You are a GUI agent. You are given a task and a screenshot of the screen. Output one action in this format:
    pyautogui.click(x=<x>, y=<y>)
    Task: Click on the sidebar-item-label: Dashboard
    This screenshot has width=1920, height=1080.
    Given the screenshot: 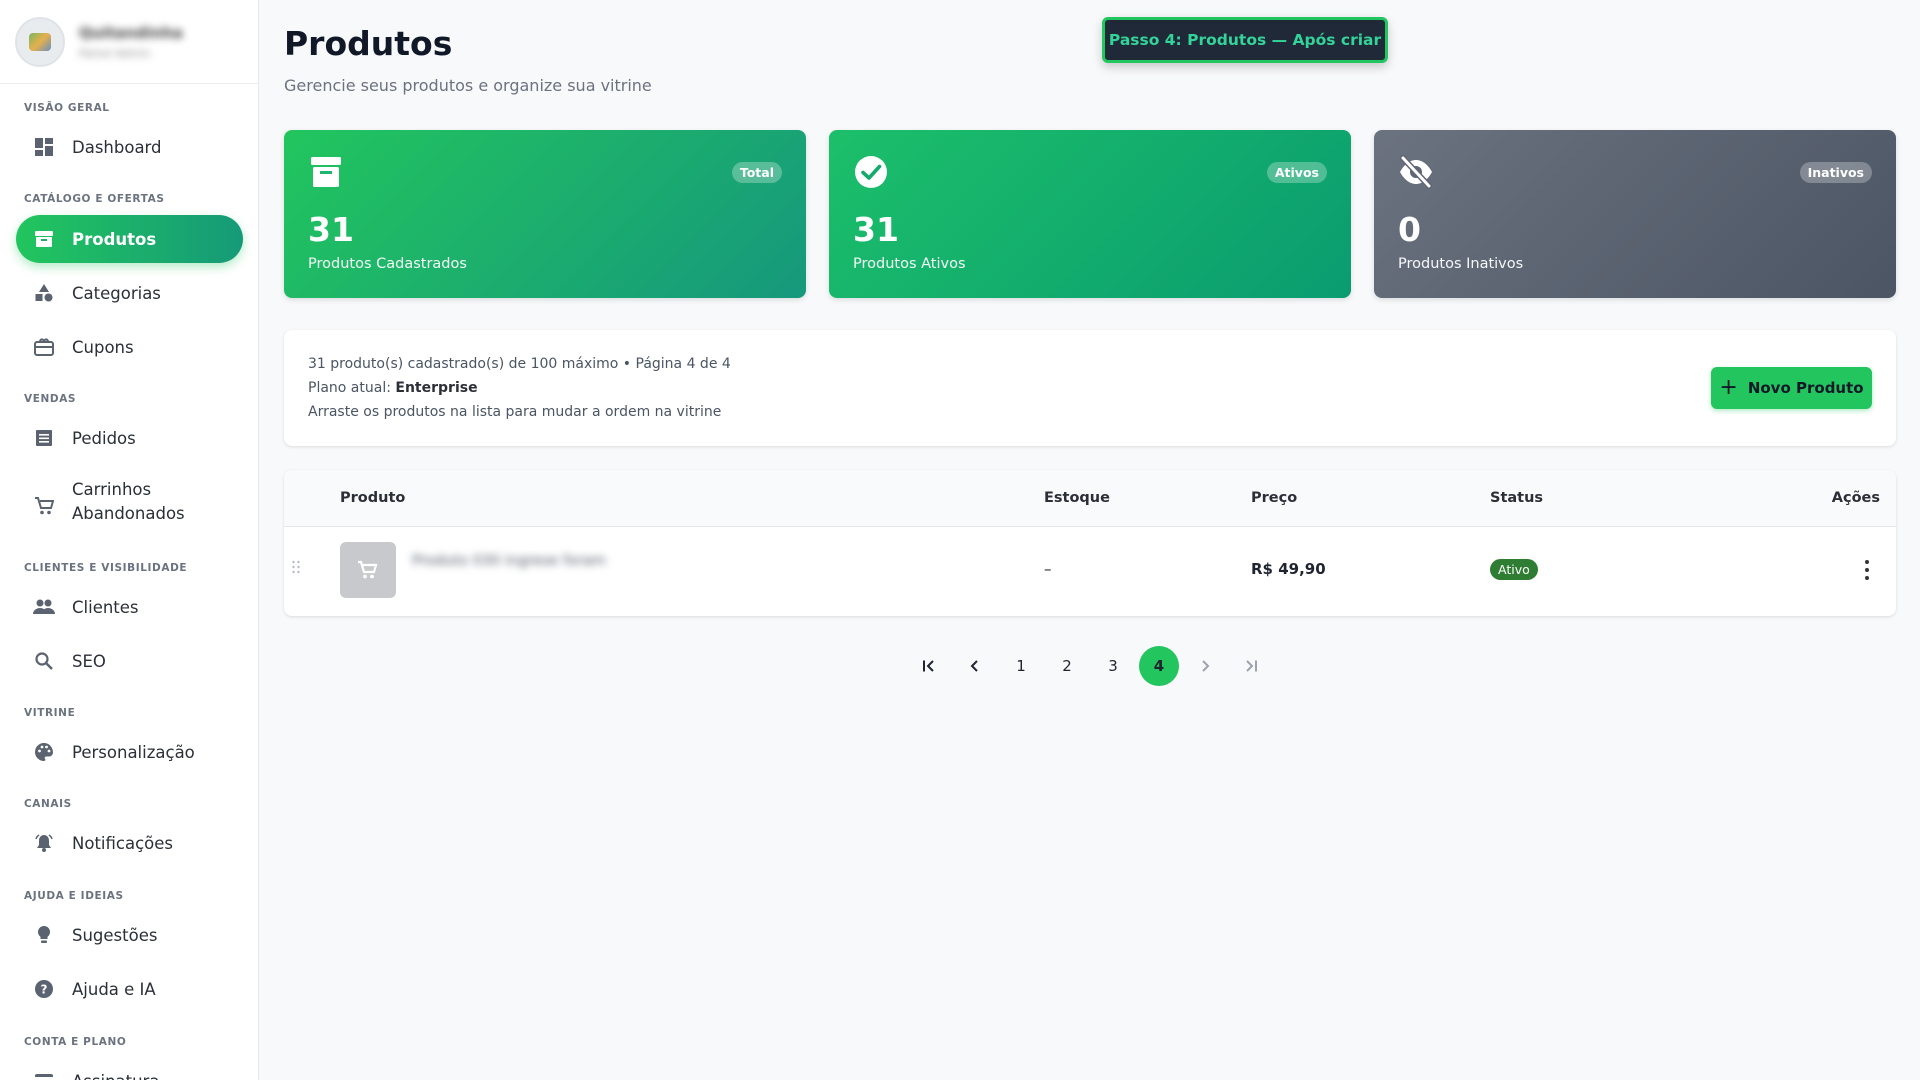 What is the action you would take?
    pyautogui.click(x=117, y=147)
    